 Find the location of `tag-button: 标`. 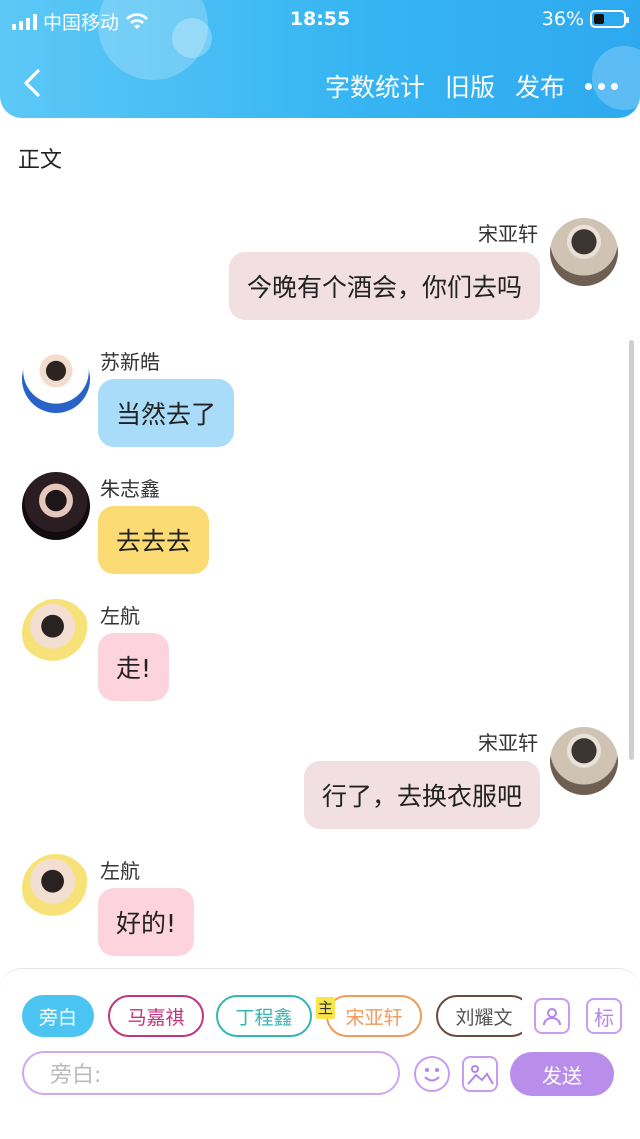

tag-button: 标 is located at coordinates (604, 1016).